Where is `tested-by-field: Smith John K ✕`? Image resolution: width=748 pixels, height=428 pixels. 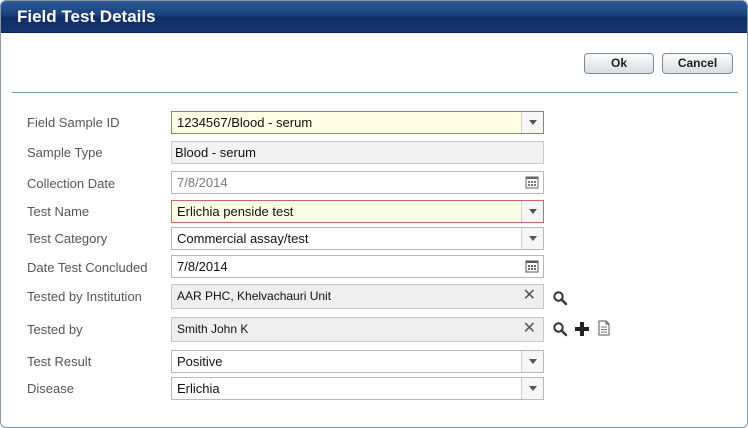 tested-by-field: Smith John K ✕ is located at coordinates (357, 329).